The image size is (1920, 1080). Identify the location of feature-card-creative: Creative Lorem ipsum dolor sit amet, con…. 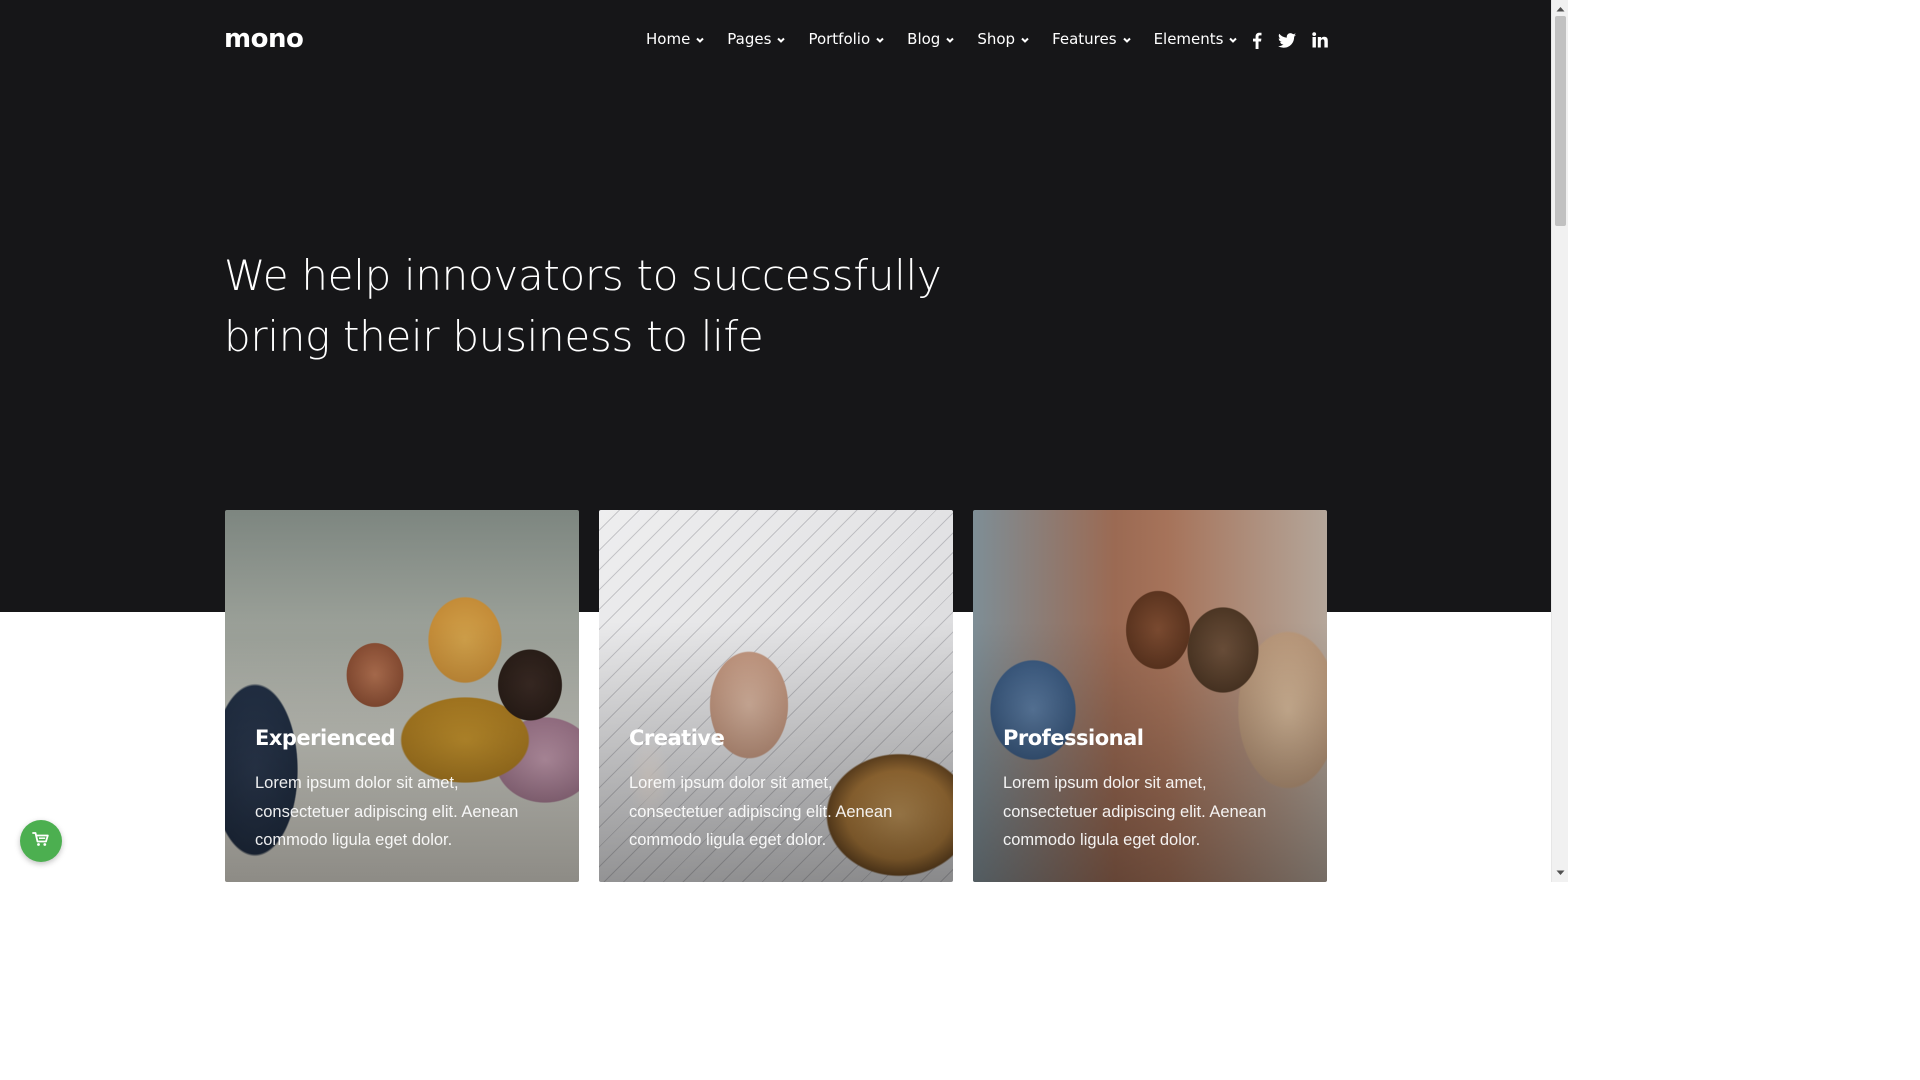
(776, 696).